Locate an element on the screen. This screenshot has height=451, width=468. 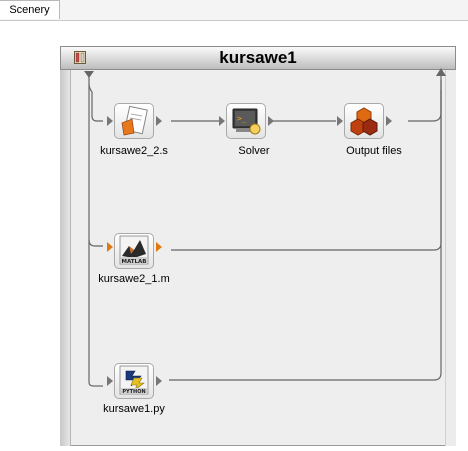
solver-terminal-icon: >_ is located at coordinates (246, 121).